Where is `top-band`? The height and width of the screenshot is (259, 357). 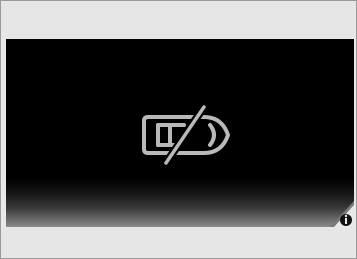
top-band is located at coordinates (178, 19).